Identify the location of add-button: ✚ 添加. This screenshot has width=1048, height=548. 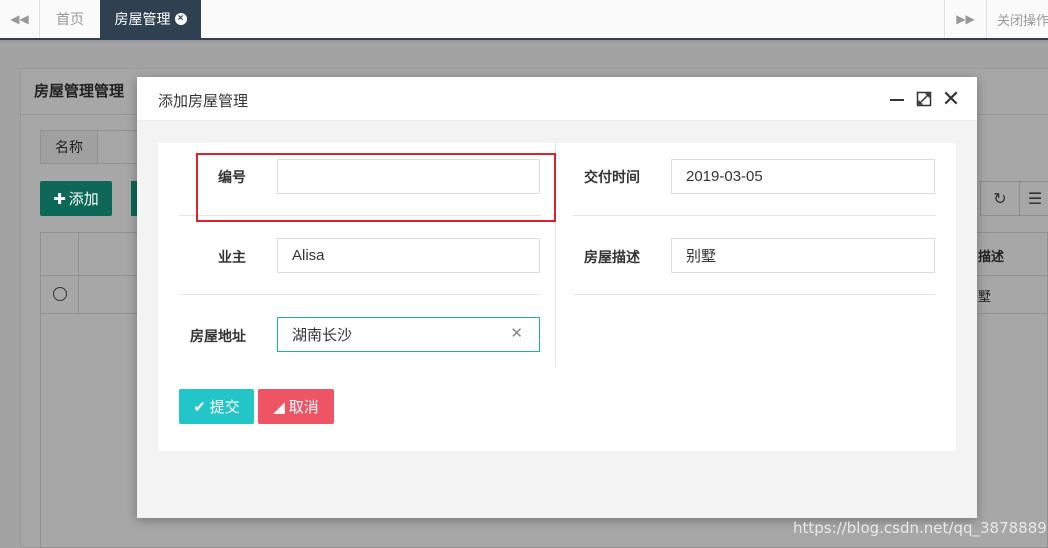
(76, 198).